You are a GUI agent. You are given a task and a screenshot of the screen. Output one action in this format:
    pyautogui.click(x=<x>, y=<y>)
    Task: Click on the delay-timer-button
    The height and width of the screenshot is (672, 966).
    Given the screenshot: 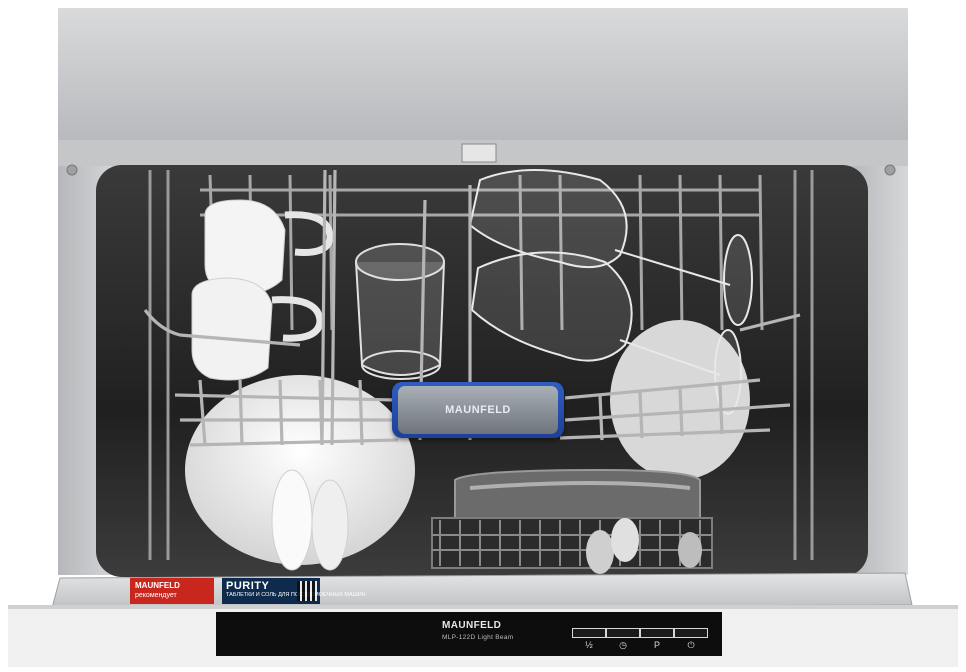 What is the action you would take?
    pyautogui.click(x=623, y=633)
    